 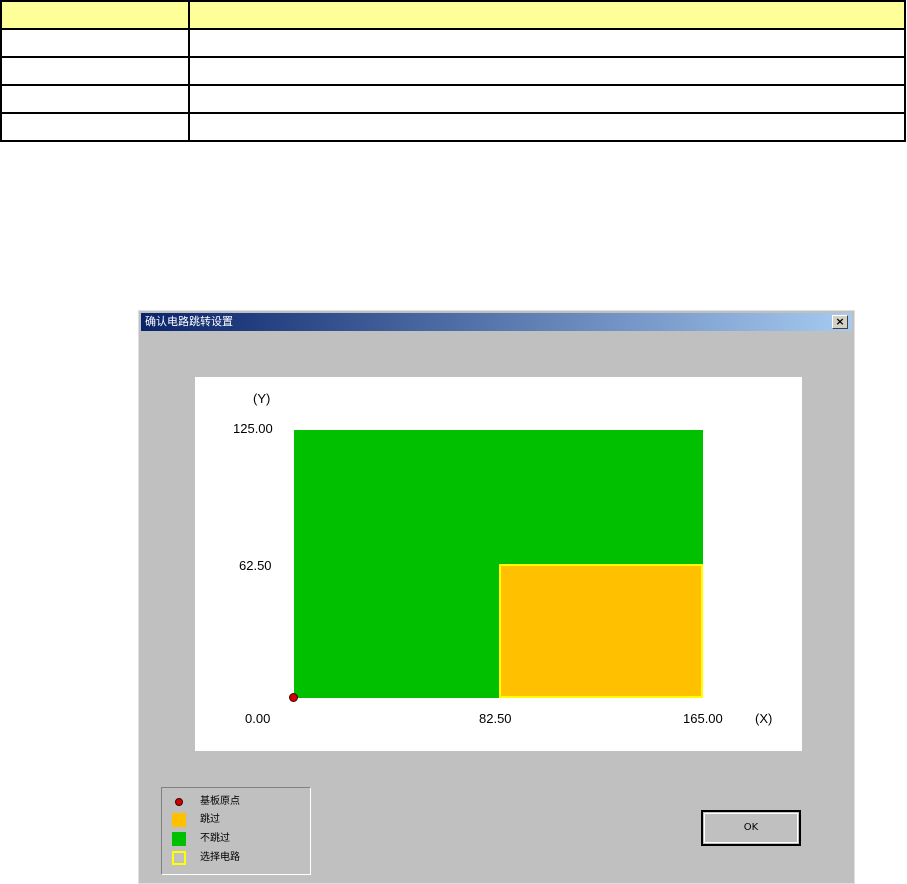 What do you see at coordinates (764, 718) in the screenshot?
I see `x-axis-label: (X)` at bounding box center [764, 718].